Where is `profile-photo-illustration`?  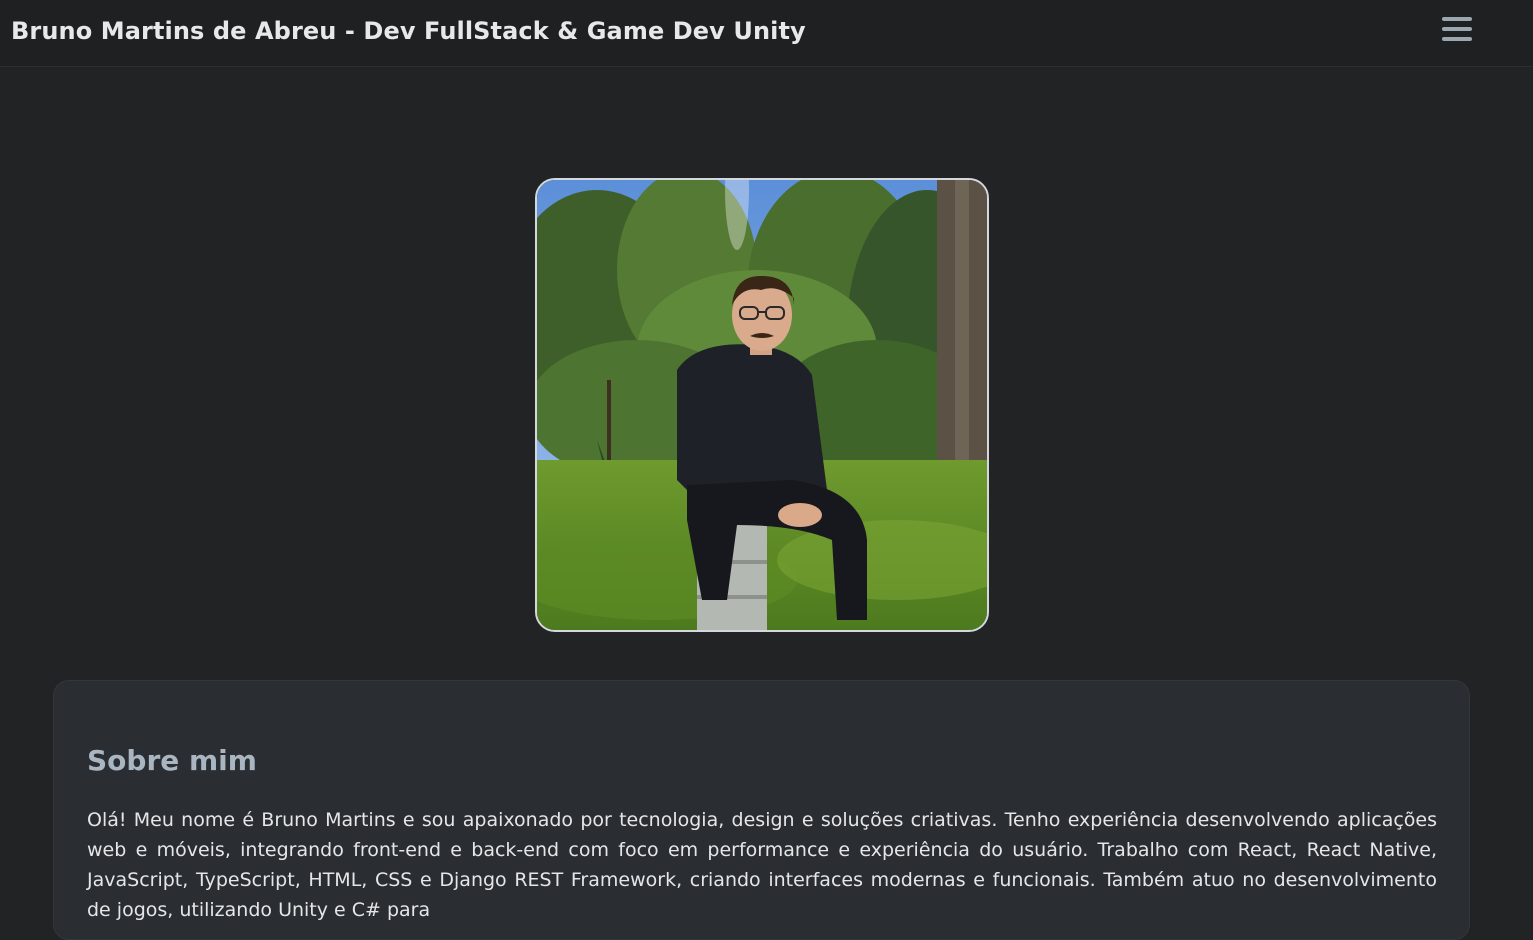
profile-photo-illustration is located at coordinates (762, 405).